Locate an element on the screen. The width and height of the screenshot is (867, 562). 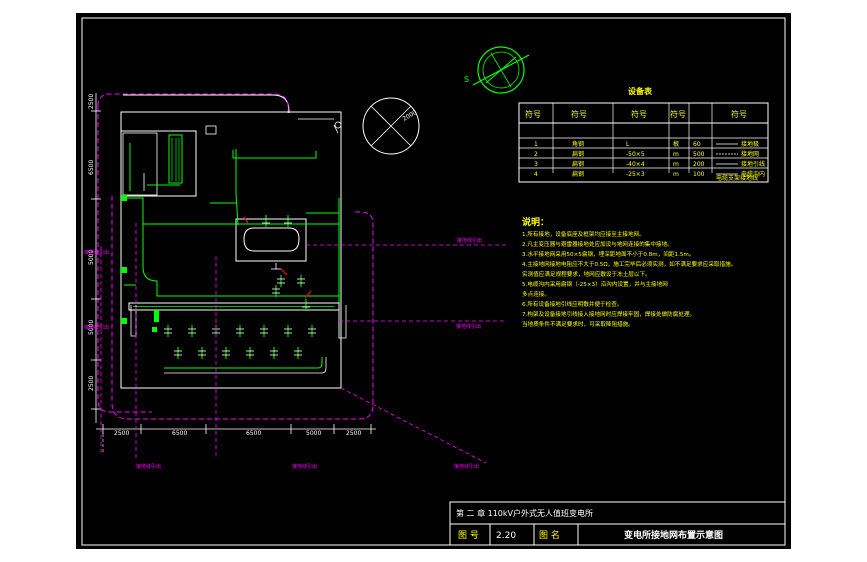
notes-title: 说明： is located at coordinates (535, 222).